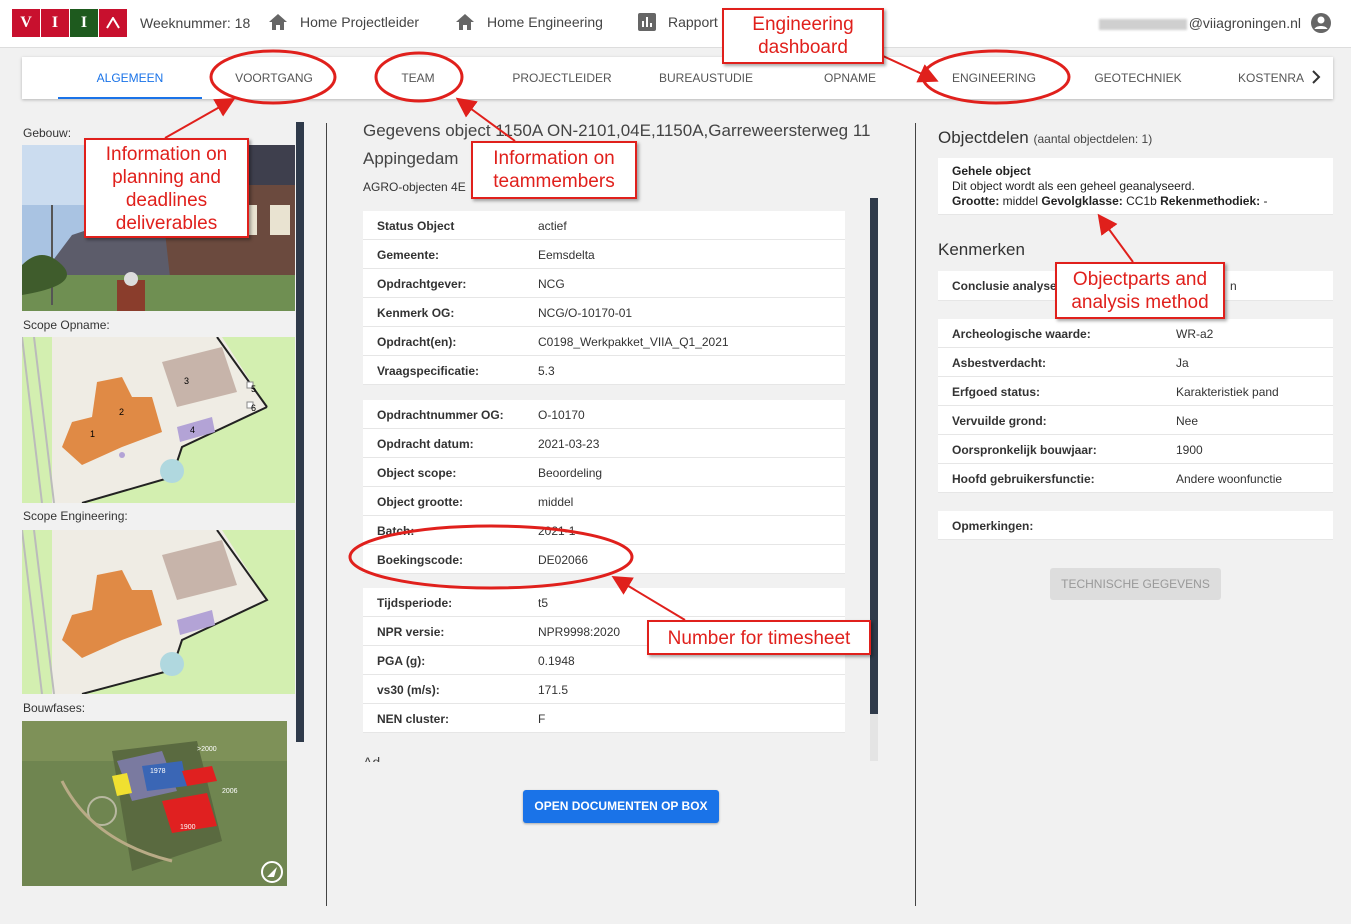 This screenshot has height=924, width=1351. Describe the element at coordinates (1140, 290) in the screenshot. I see `annotation-objectparts: Objectparts and analysis method` at that location.